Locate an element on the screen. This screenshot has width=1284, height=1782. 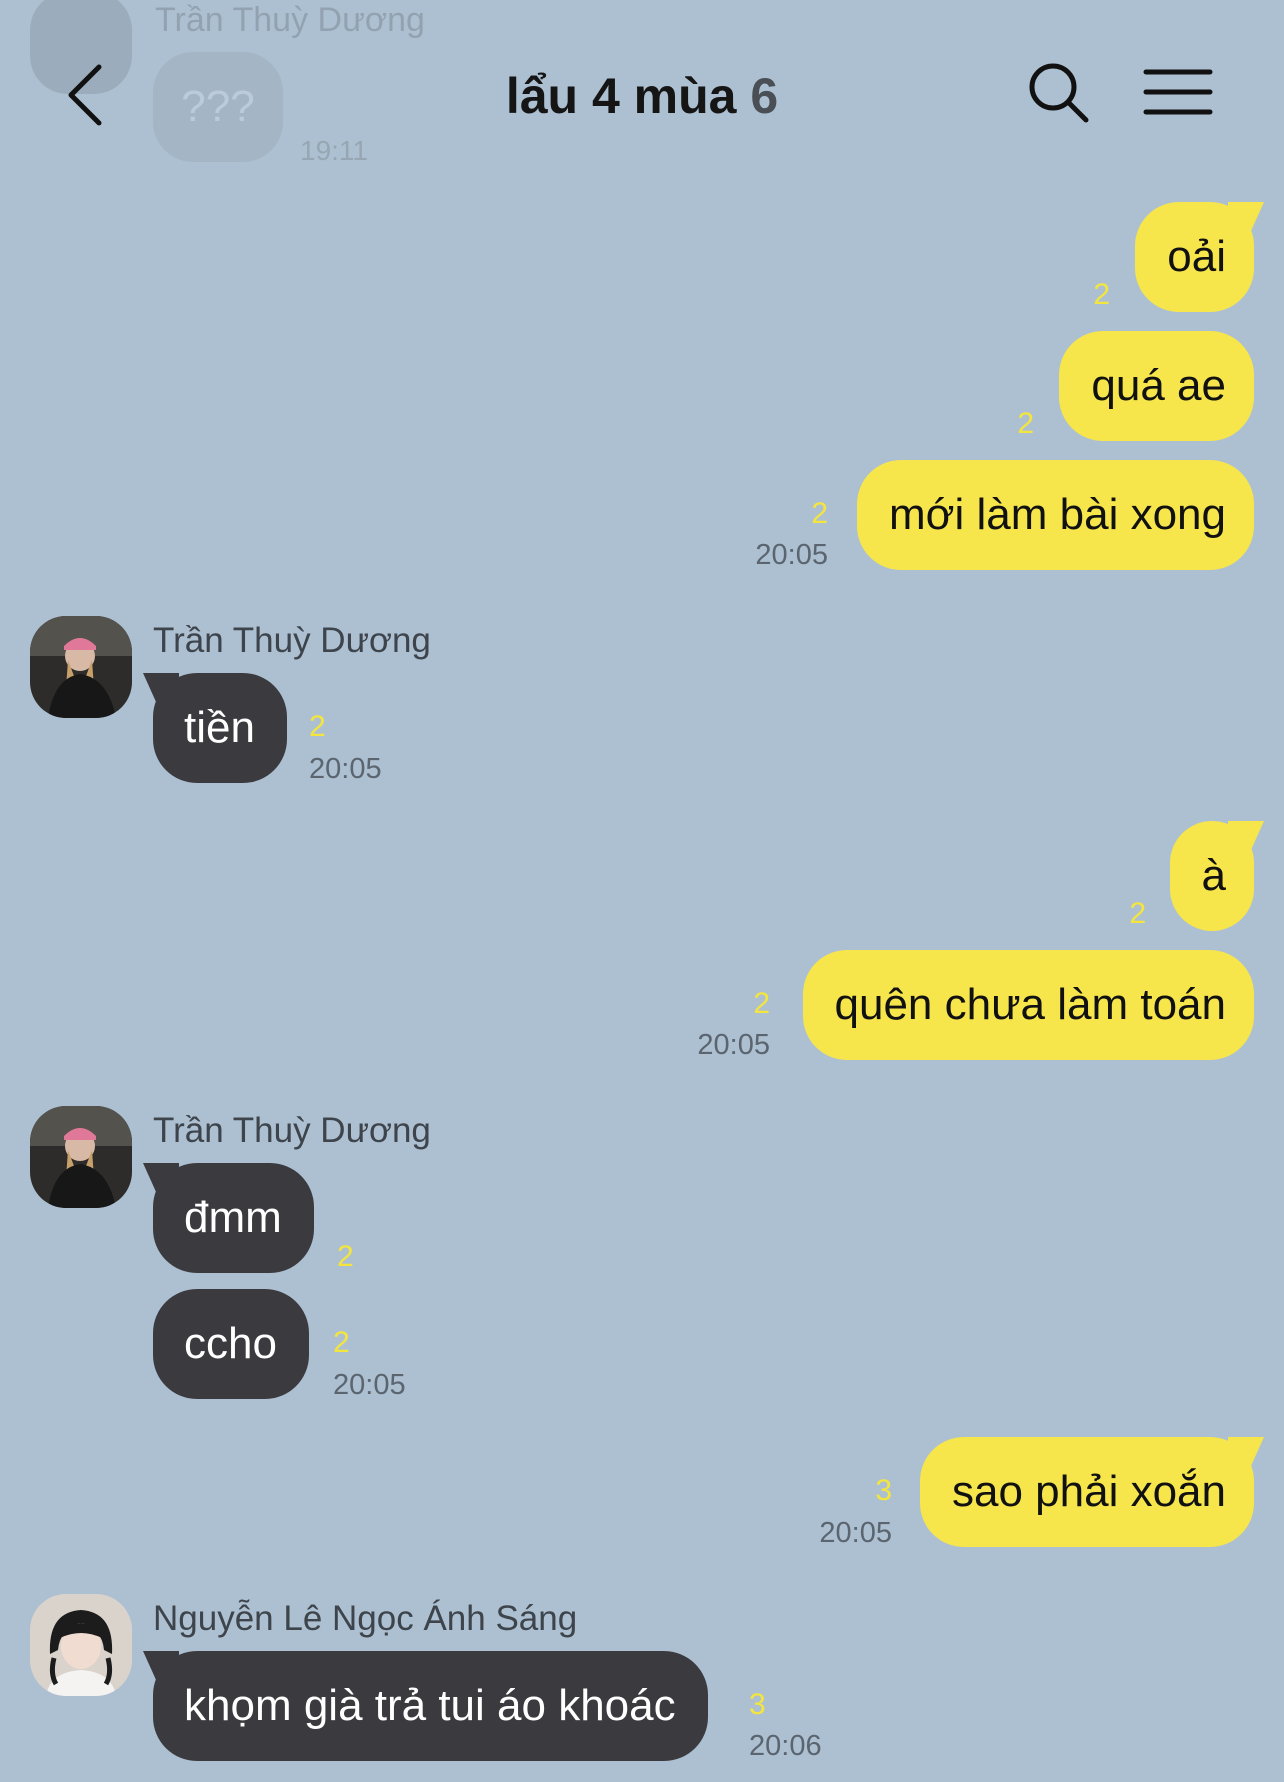
message-time: 20:06 is located at coordinates (785, 1746).